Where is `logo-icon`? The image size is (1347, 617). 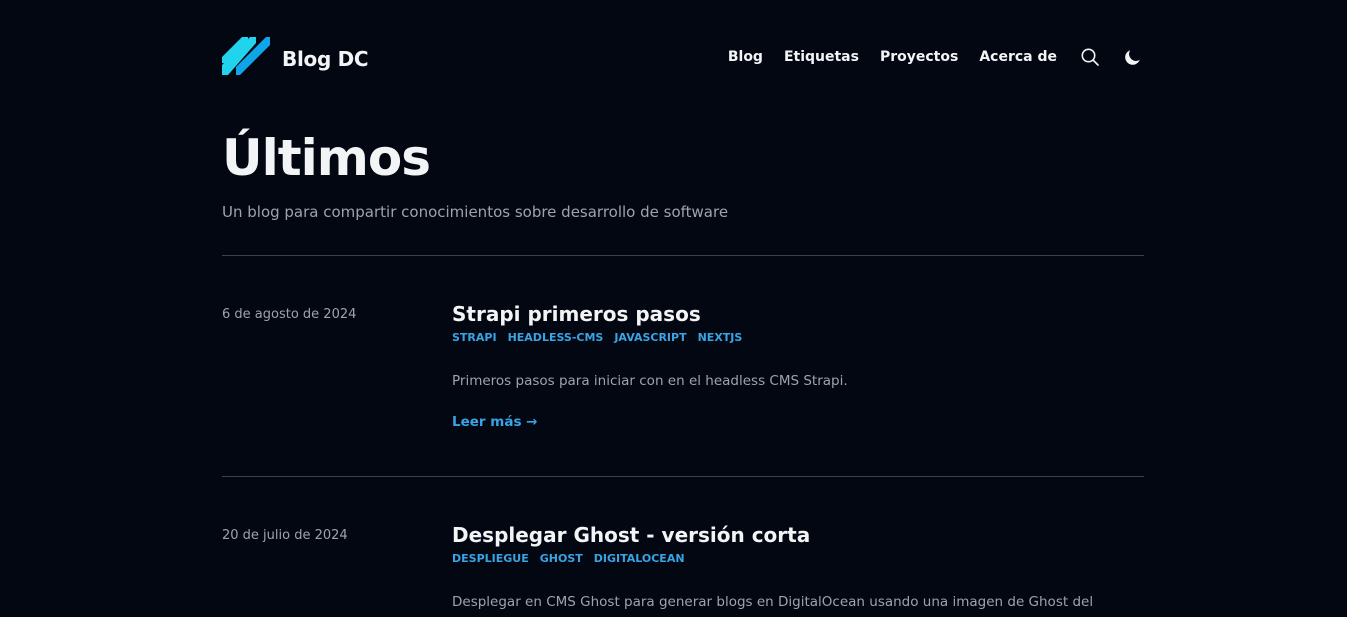 logo-icon is located at coordinates (246, 56).